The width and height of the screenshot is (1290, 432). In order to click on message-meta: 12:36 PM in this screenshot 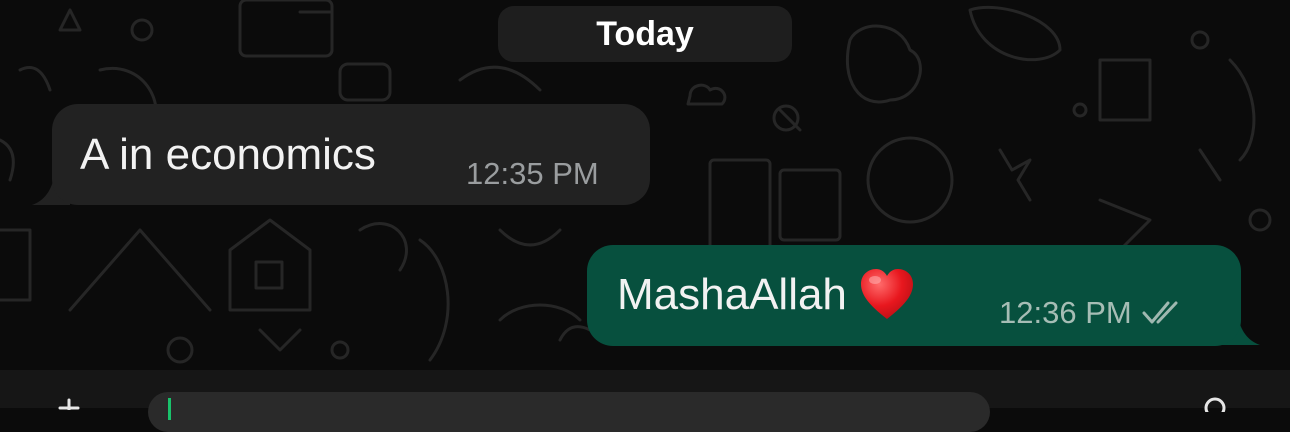, I will do `click(1092, 313)`.